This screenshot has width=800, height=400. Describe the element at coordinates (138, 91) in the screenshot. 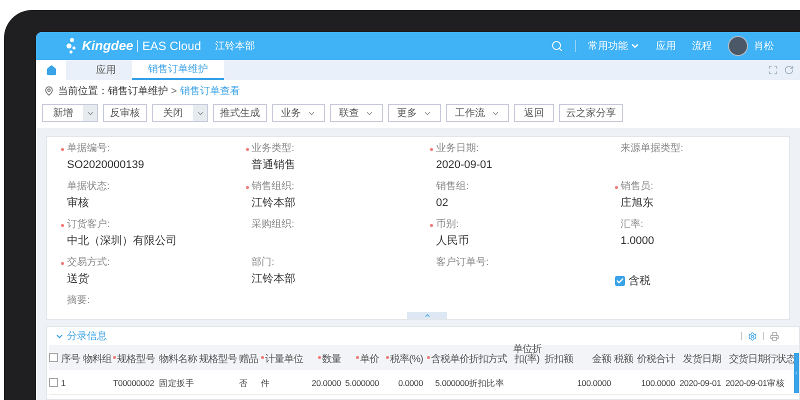

I see `breadcrumb-link: 销售订单维护` at that location.